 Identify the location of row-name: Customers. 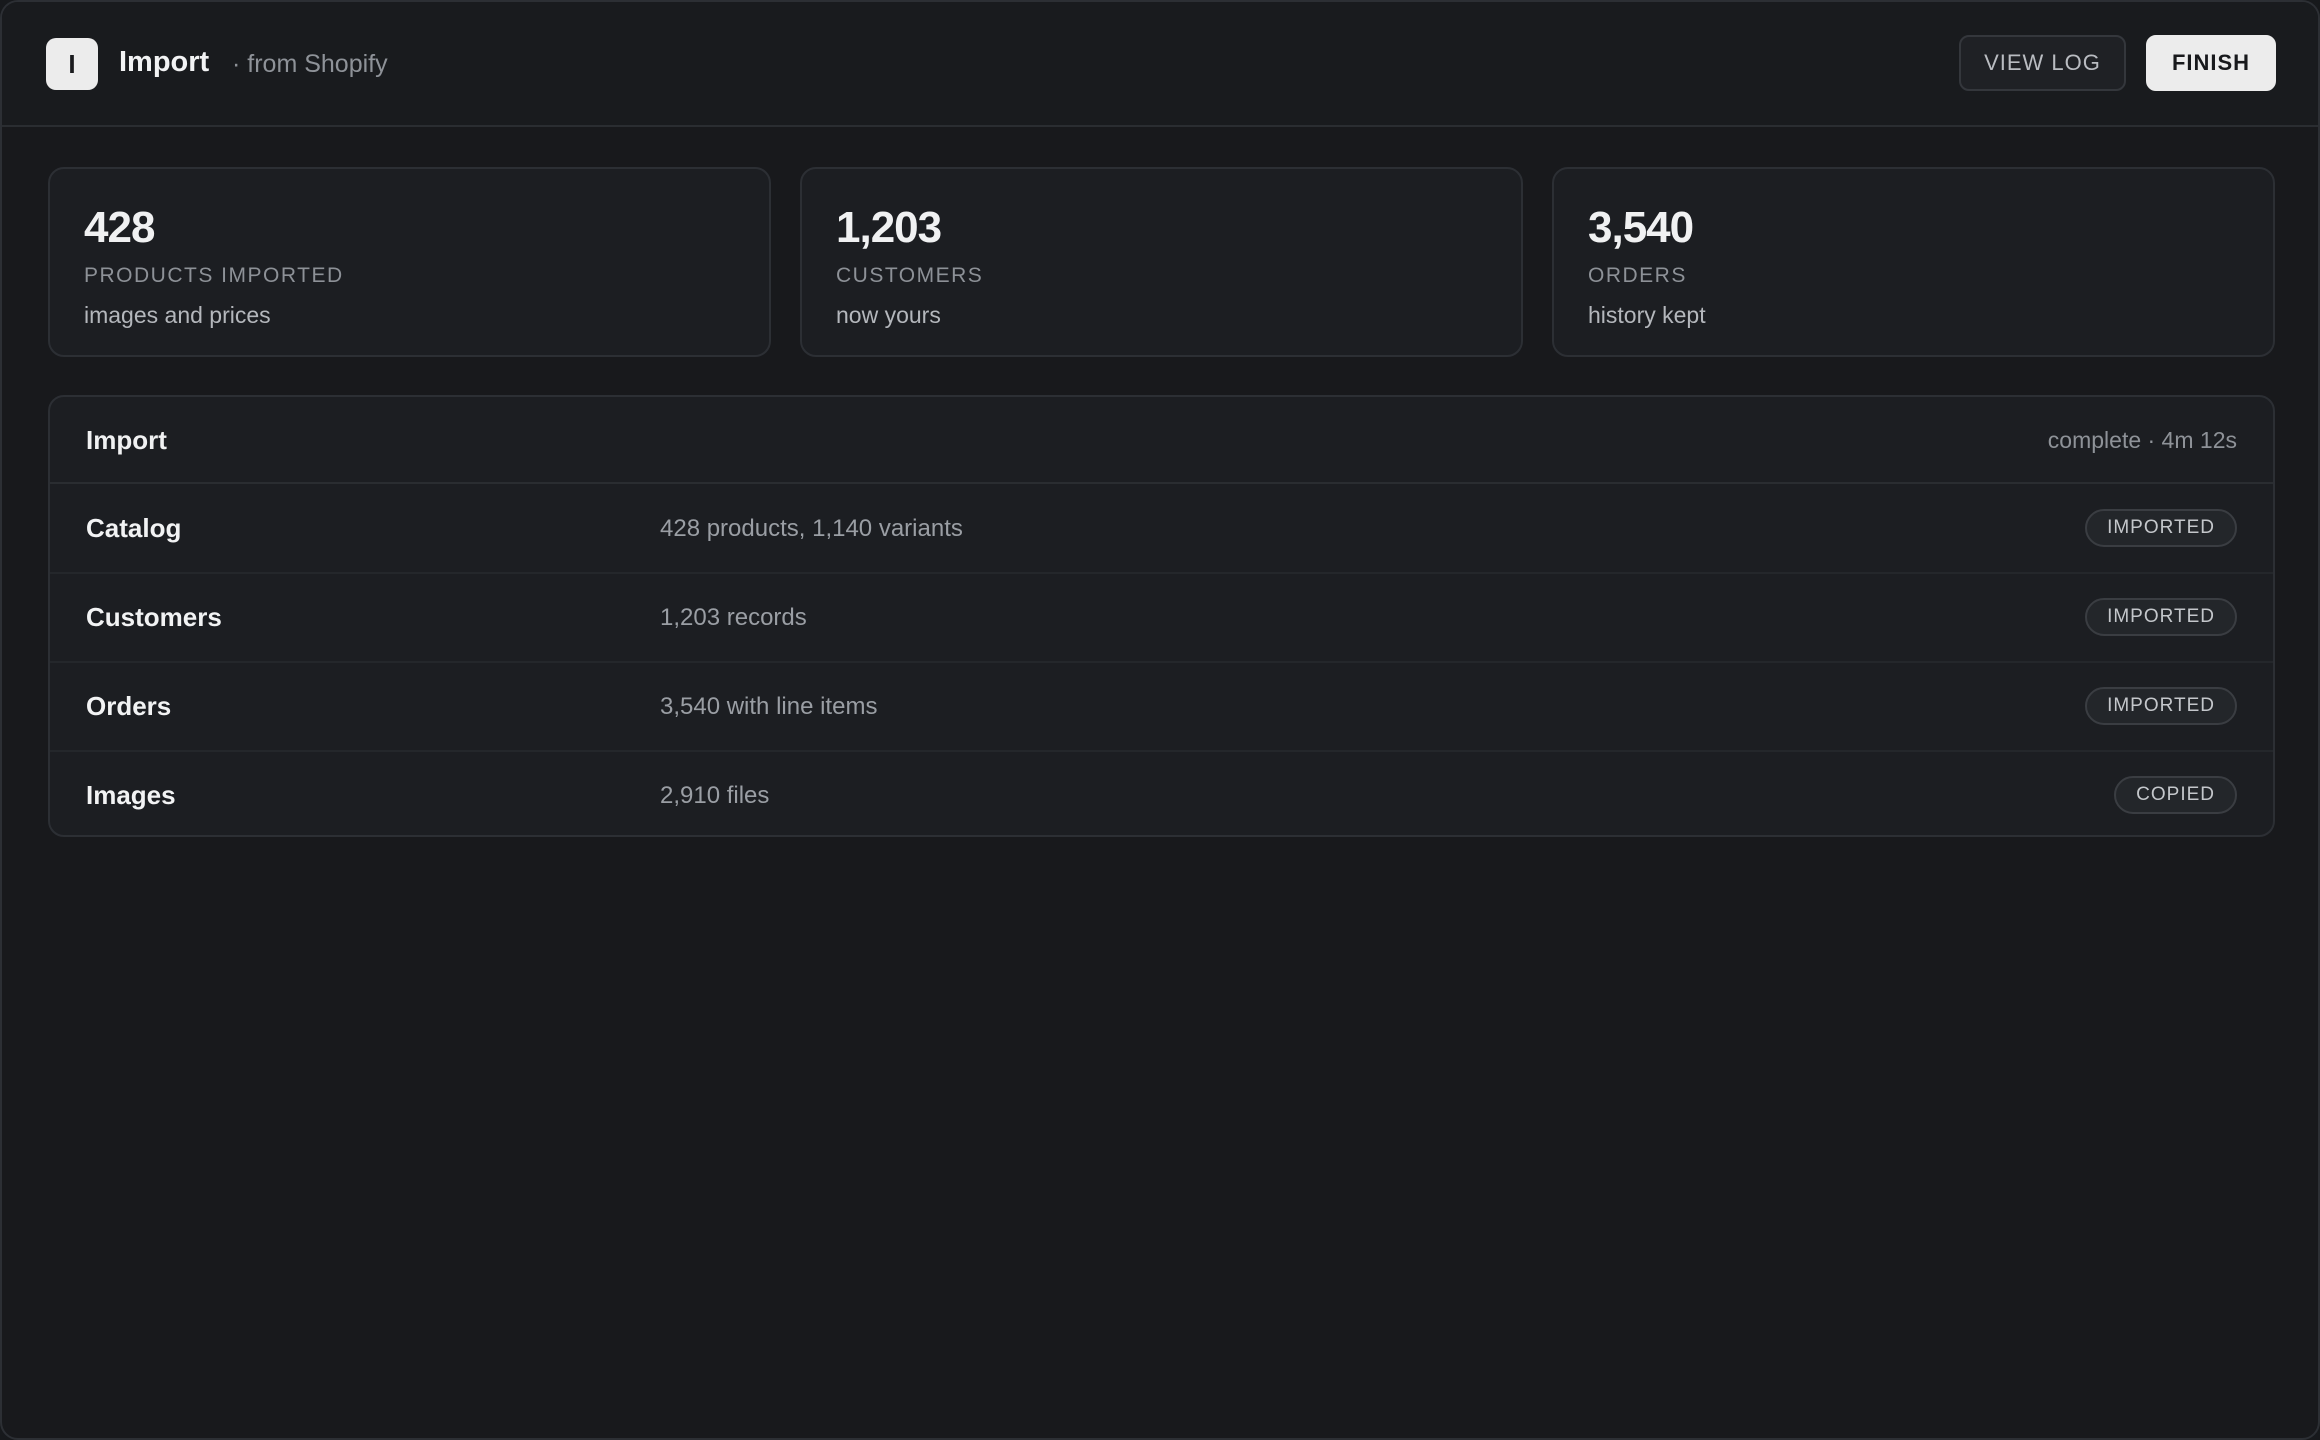
(154, 617).